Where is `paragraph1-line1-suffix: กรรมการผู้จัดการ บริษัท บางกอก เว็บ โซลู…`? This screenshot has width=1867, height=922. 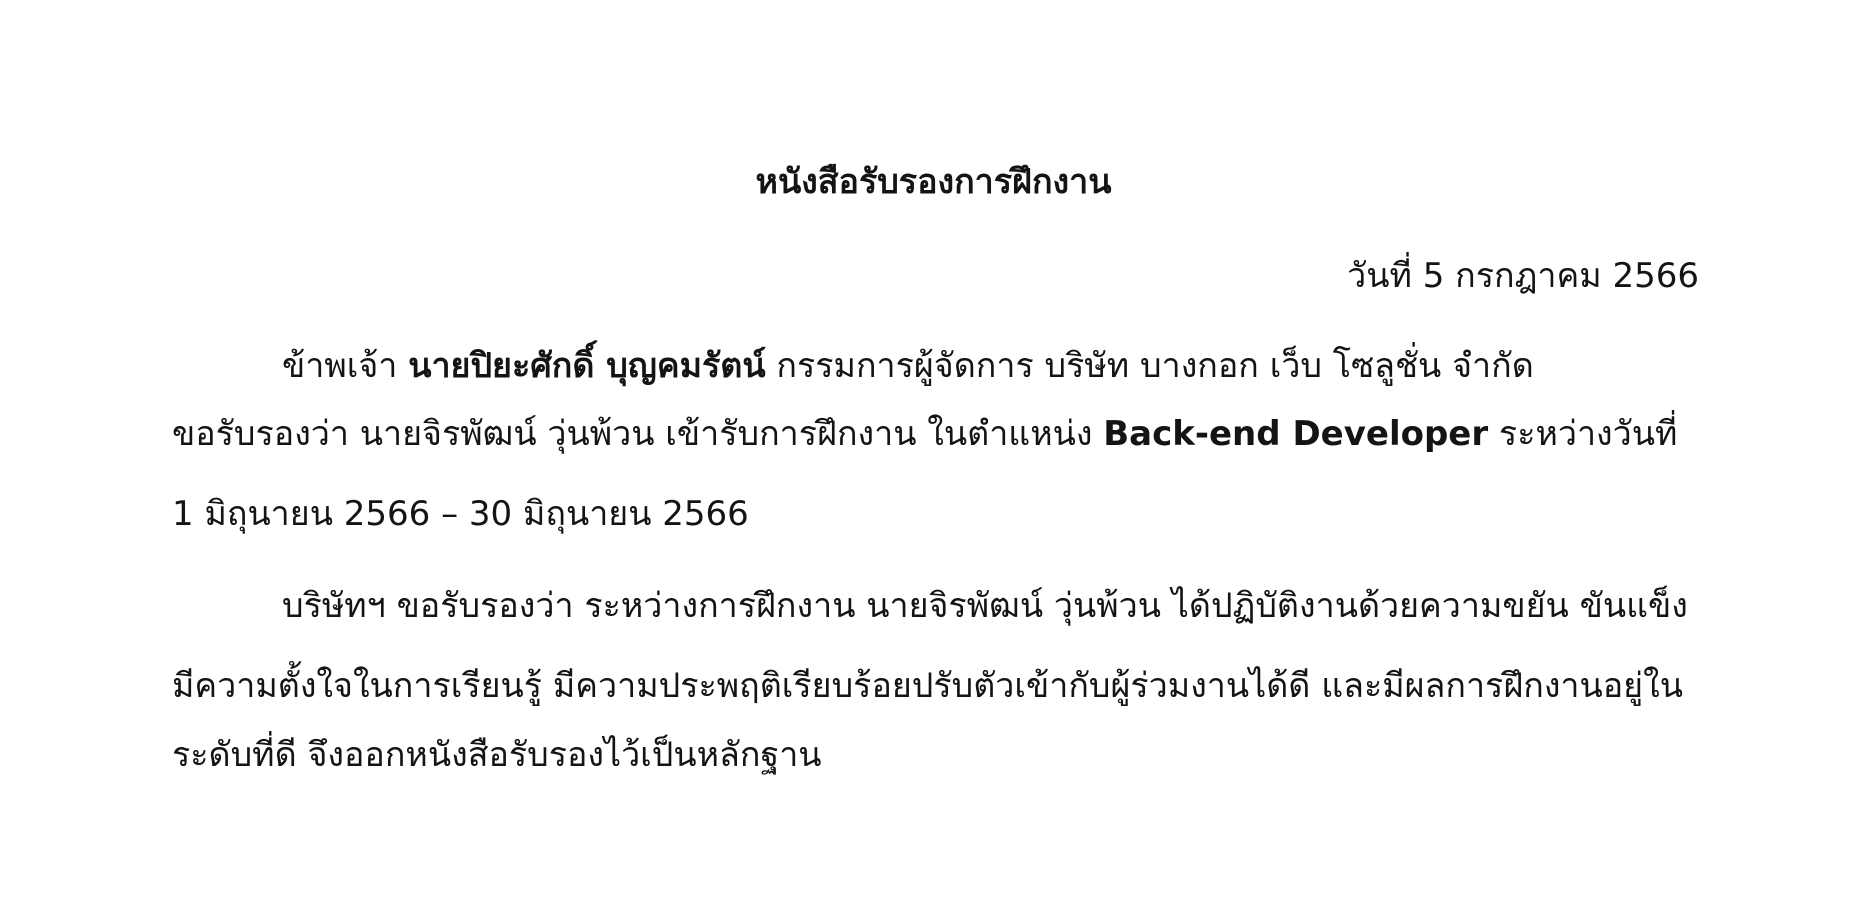 paragraph1-line1-suffix: กรรมการผู้จัดการ บริษัท บางกอก เว็บ โซลู… is located at coordinates (1149, 366).